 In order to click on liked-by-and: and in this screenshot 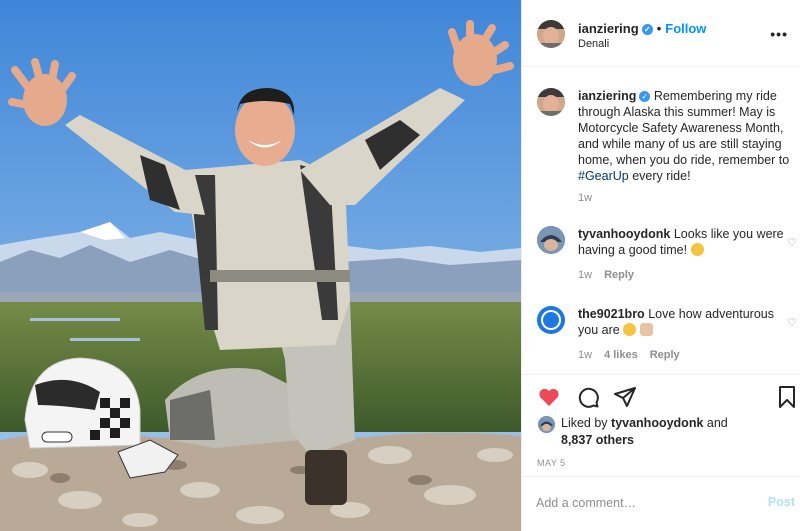, I will do `click(715, 423)`.